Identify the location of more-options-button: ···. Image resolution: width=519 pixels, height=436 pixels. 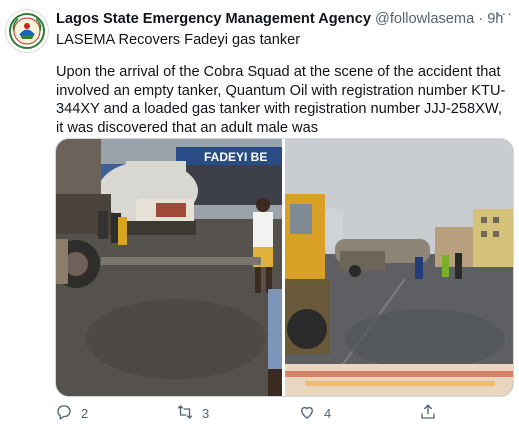
(504, 13).